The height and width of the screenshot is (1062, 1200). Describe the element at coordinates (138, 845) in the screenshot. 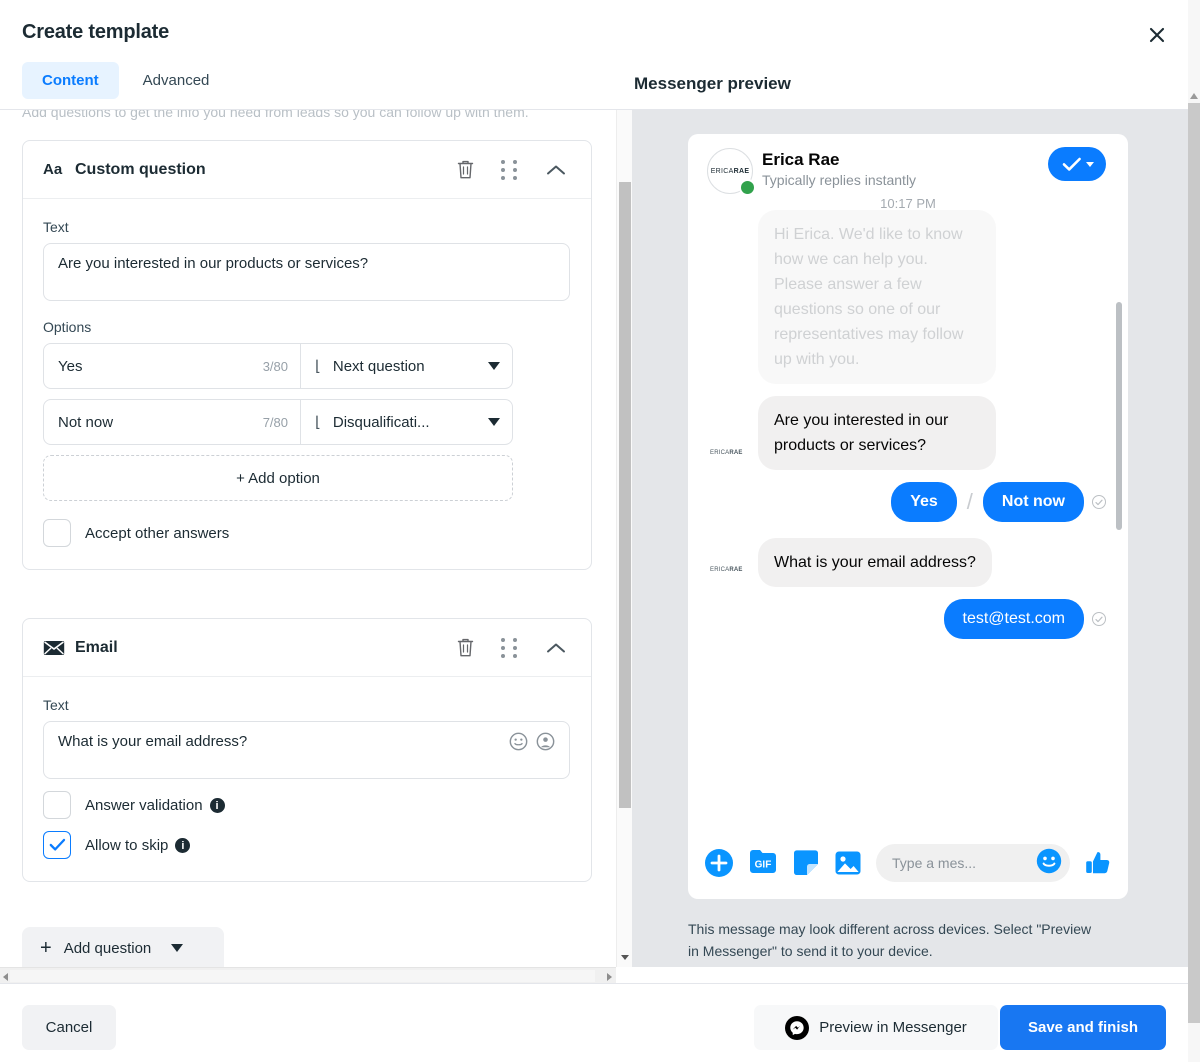

I see `allow-to-skip-label: Allow to skip i` at that location.